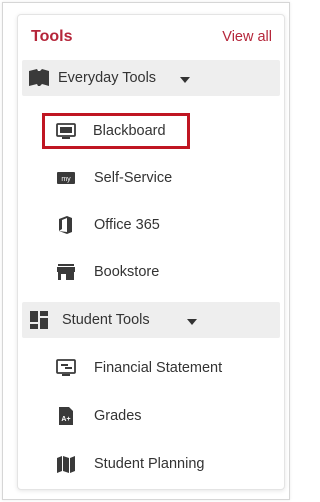 This screenshot has height=502, width=320. Describe the element at coordinates (66, 464) in the screenshot. I see `map-icon` at that location.